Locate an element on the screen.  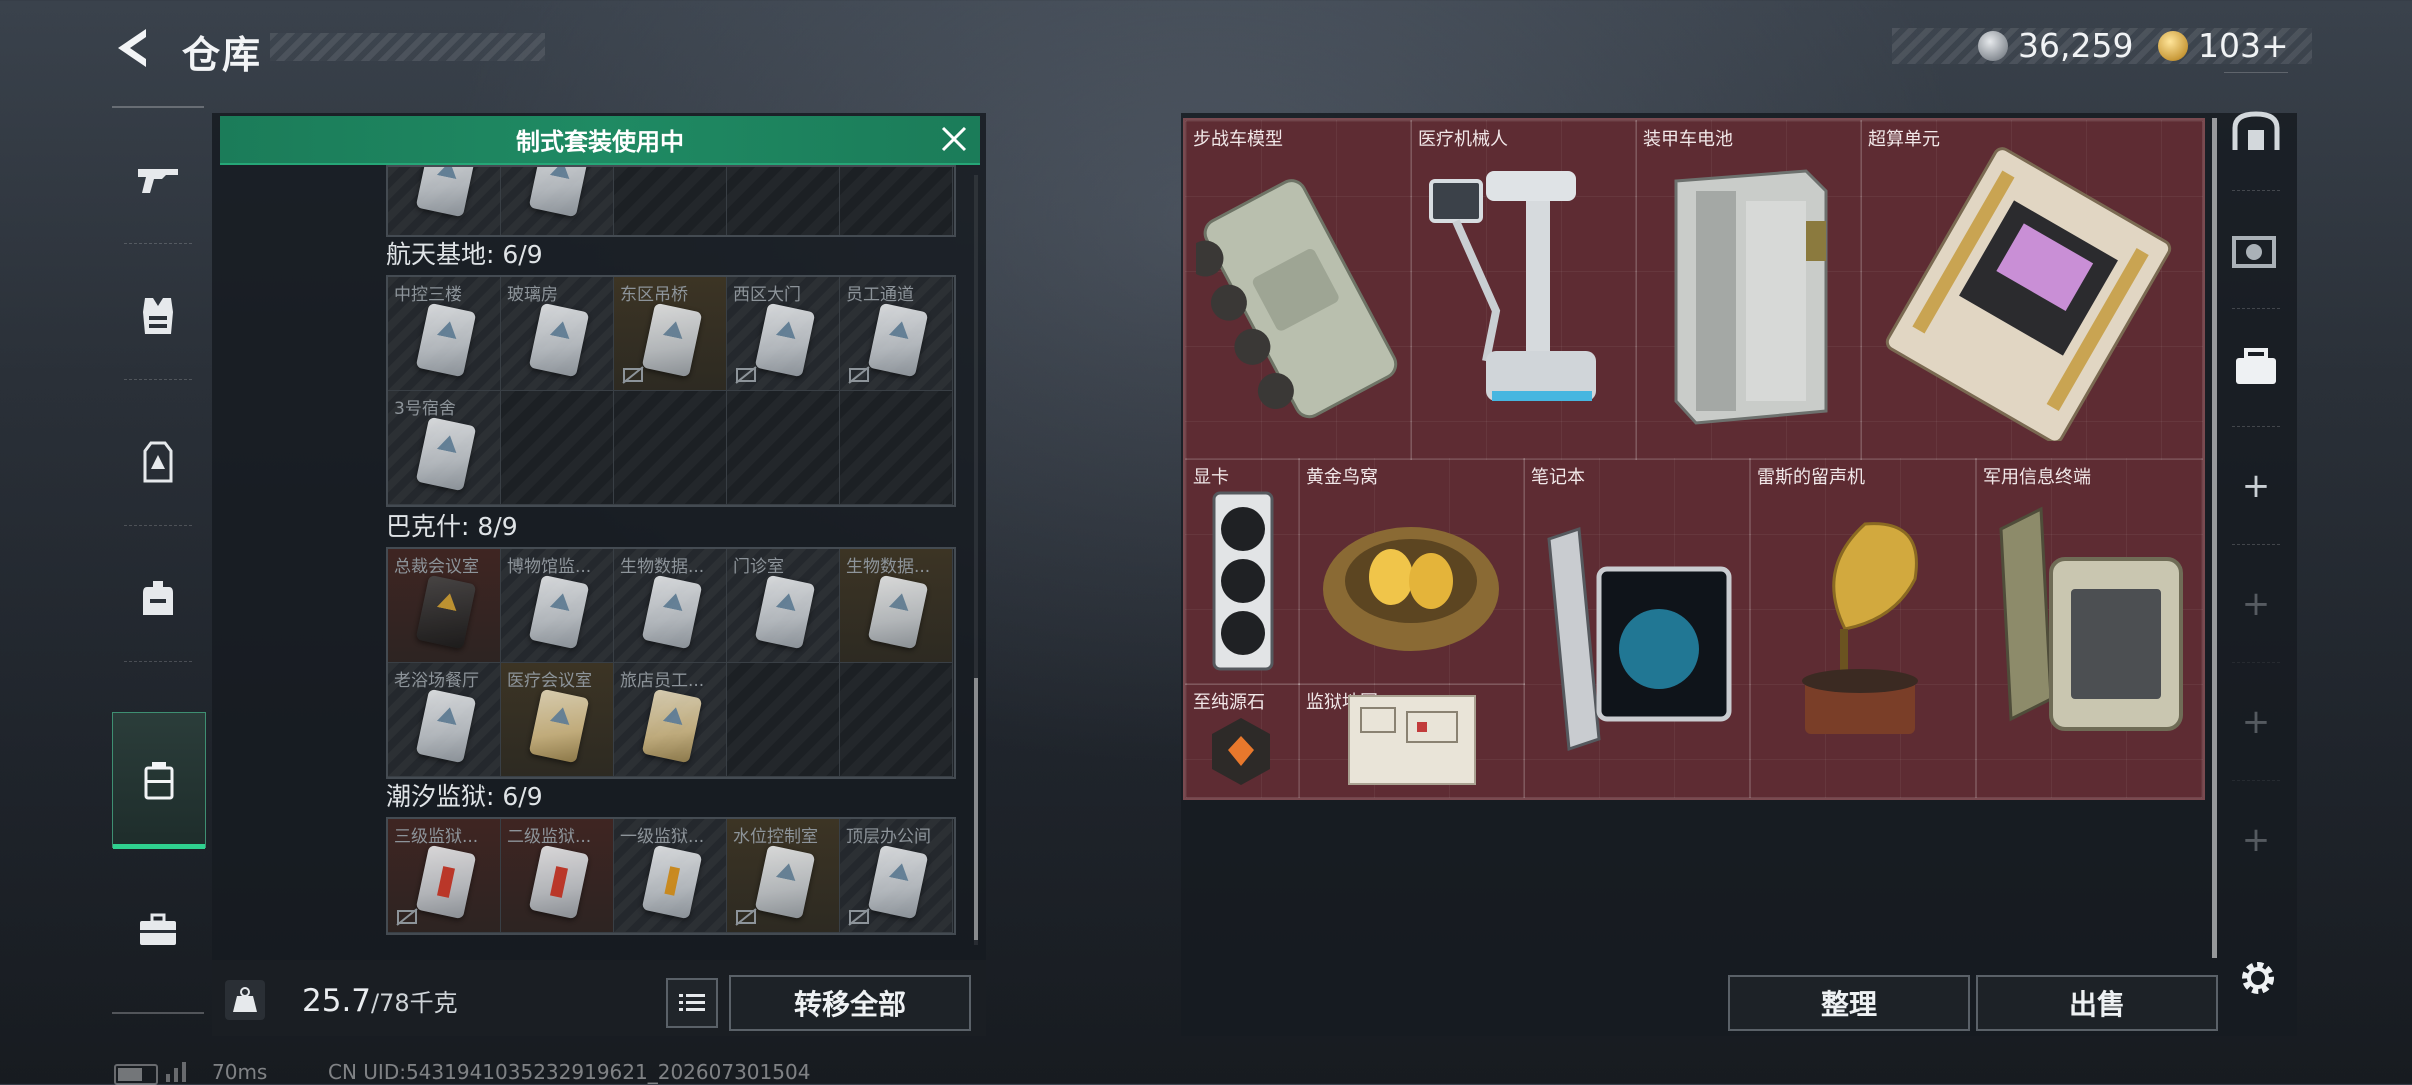
group-title-spaceport: 航天基地: 6/9 is located at coordinates (464, 254).